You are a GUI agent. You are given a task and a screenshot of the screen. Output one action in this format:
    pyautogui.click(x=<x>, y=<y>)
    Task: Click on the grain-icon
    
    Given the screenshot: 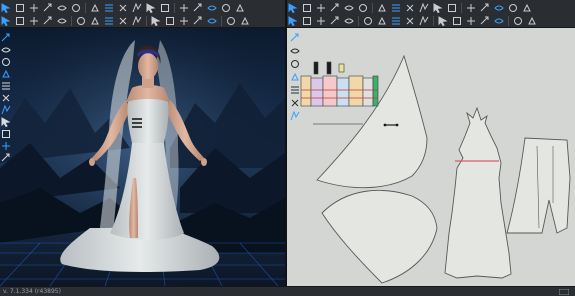 What is the action you would take?
    pyautogui.click(x=484, y=20)
    